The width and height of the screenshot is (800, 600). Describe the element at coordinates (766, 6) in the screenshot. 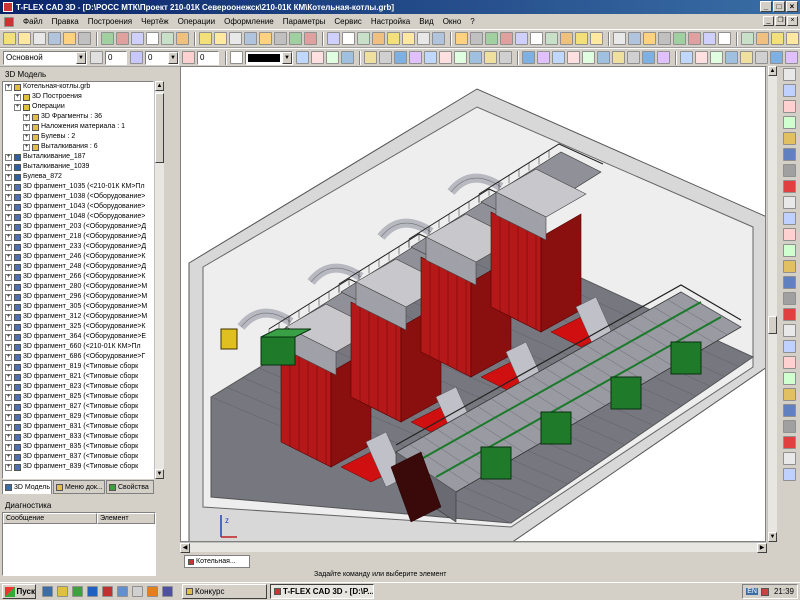

I see `minimize-button: _` at that location.